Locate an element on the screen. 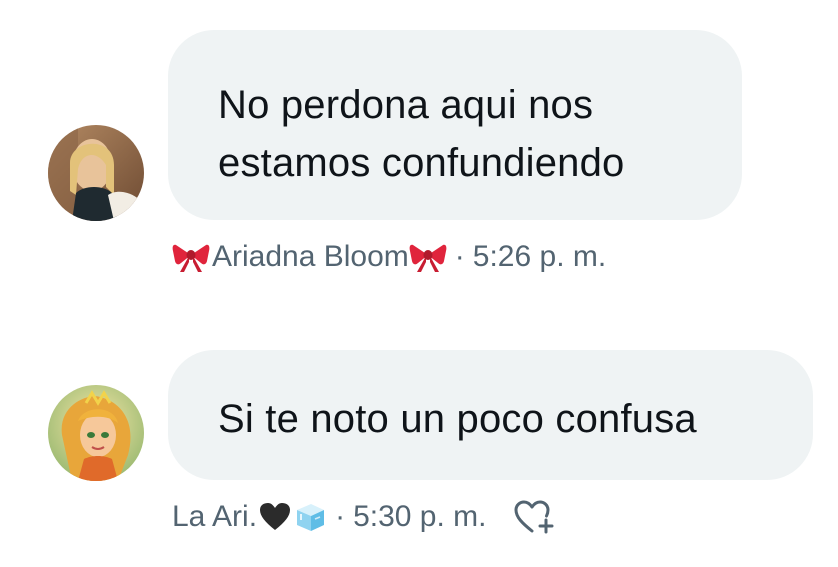  avatar-ariadna is located at coordinates (96, 173).